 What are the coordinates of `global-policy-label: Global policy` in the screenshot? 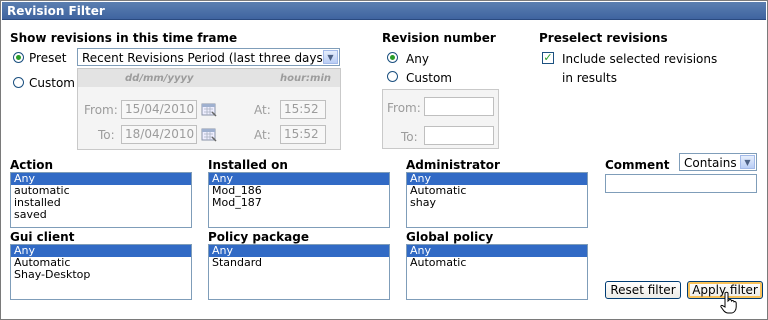 It's located at (450, 237).